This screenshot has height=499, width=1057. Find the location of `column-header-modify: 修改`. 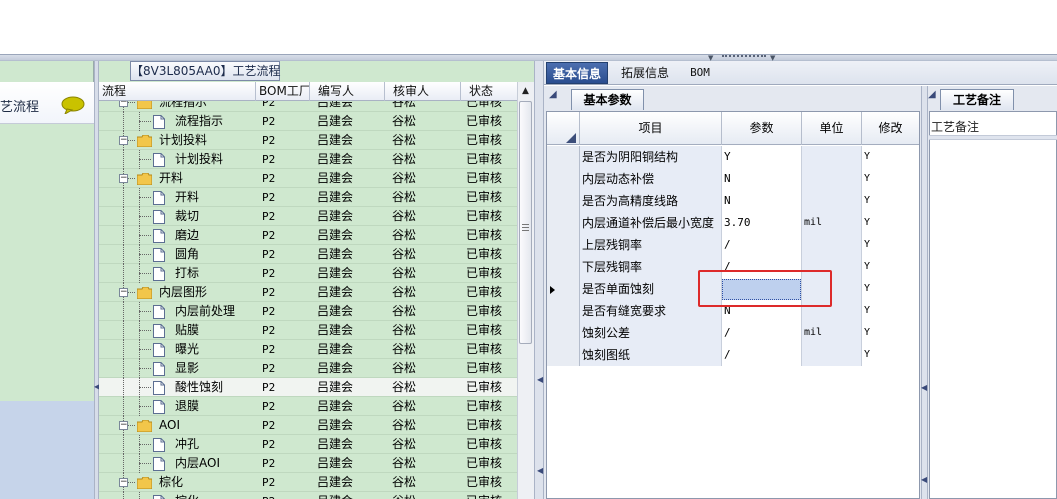

column-header-modify: 修改 is located at coordinates (890, 128).